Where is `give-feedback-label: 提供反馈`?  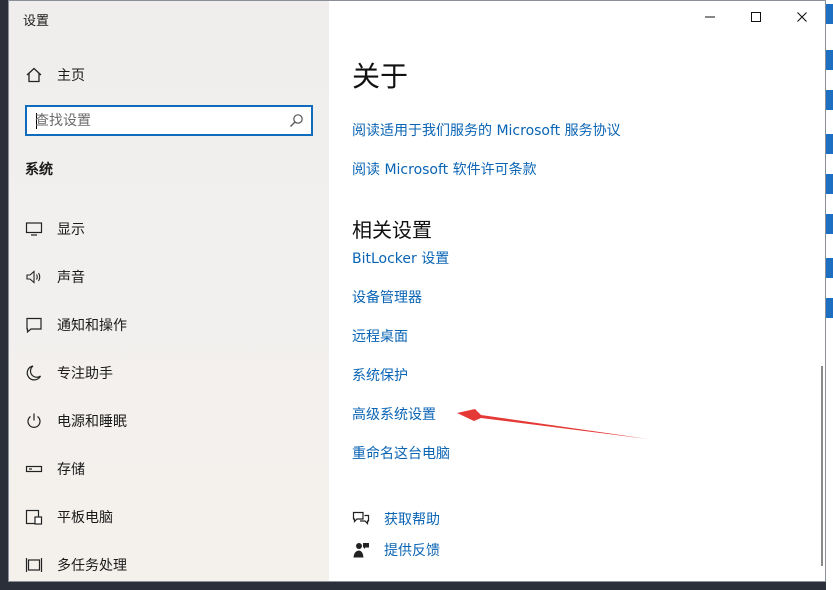 give-feedback-label: 提供反馈 is located at coordinates (412, 551).